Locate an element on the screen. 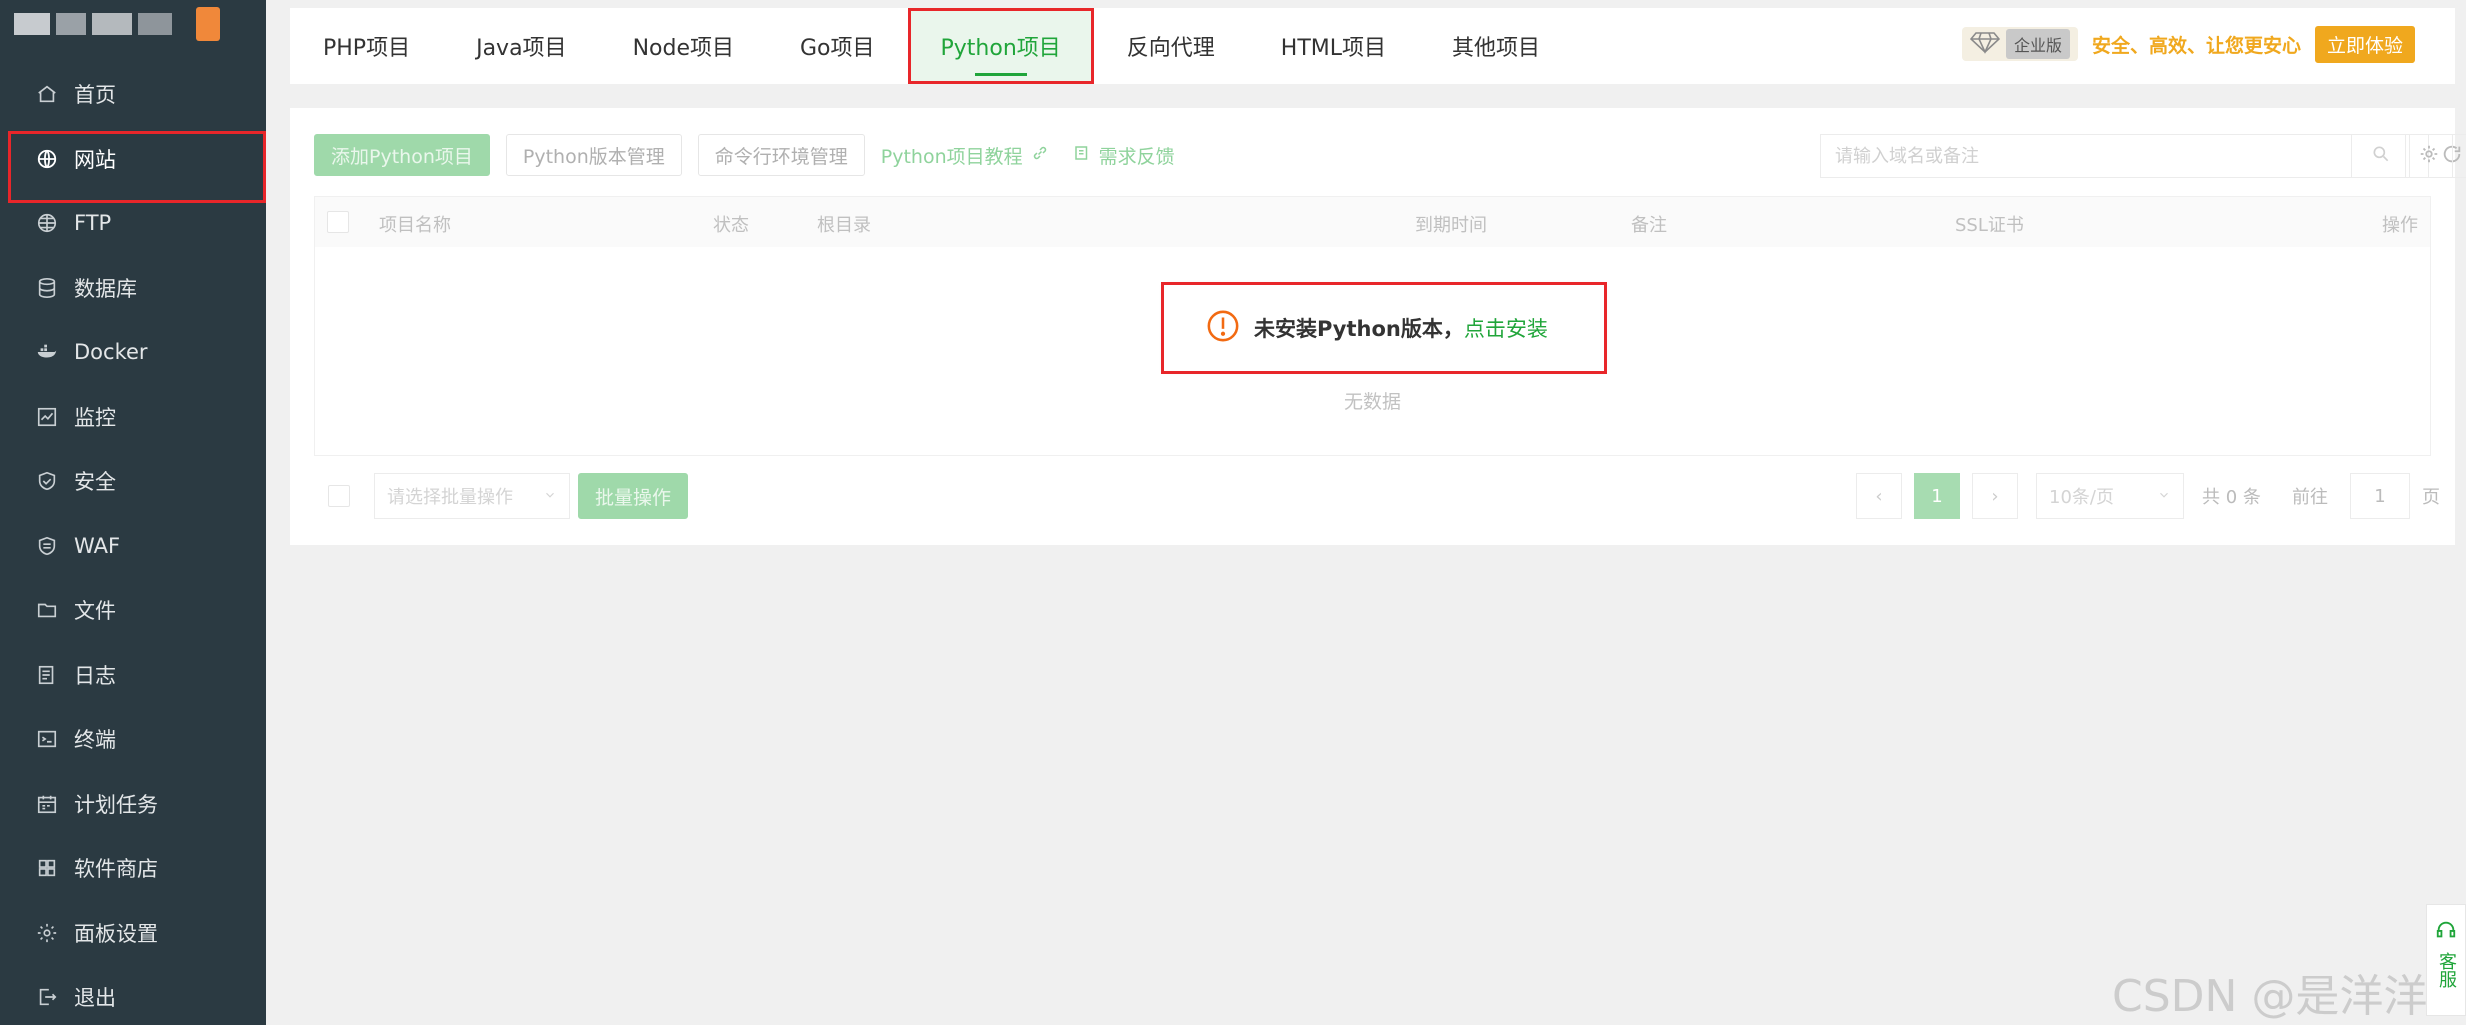 This screenshot has width=2466, height=1025. page-size-select: 10条/页 is located at coordinates (2110, 496).